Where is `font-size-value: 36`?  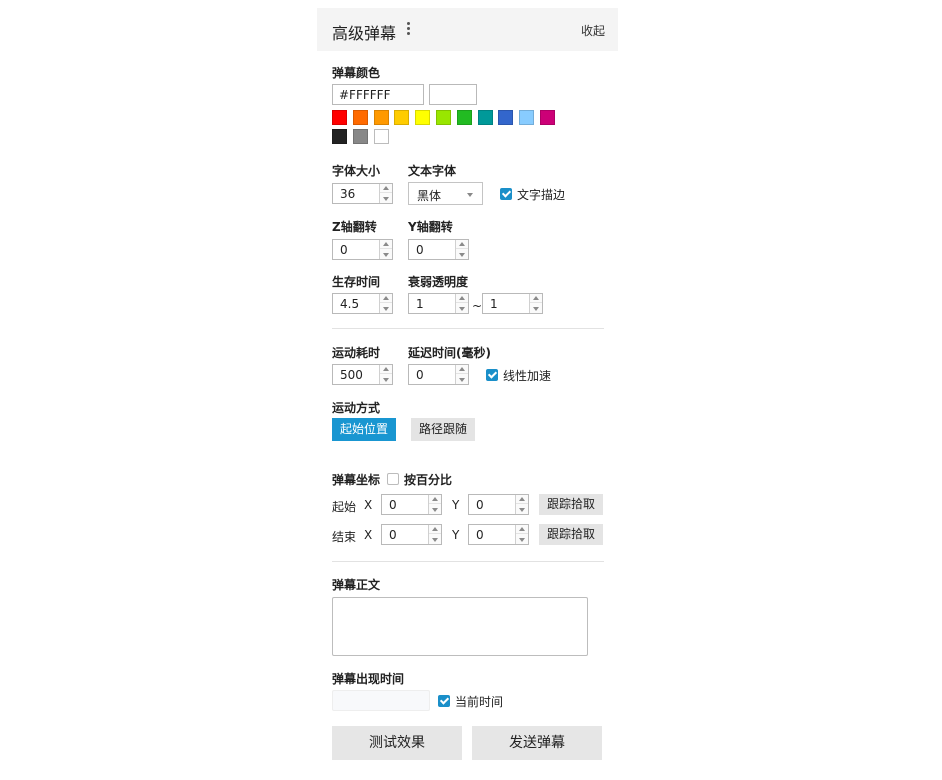 font-size-value: 36 is located at coordinates (348, 194).